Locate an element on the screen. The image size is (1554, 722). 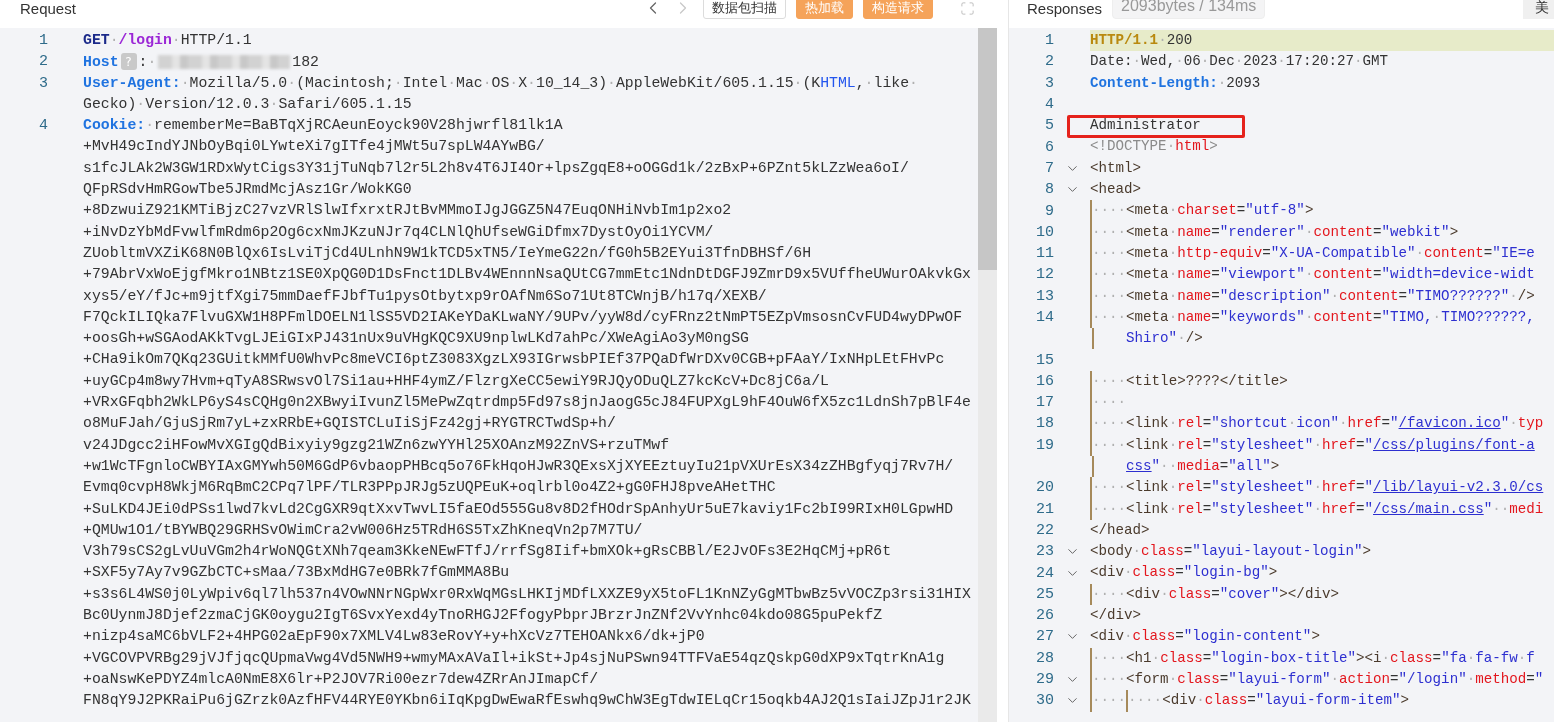
code-line: Bc0UynmJ8Djef2zmaCjGK0oygu2IgT6SvxYexd4yTnoRHGJ2FfogyPbprJBrzrJnZNf2VvYnhc04kdo08G5puPekfZ is located at coordinates (483, 615).